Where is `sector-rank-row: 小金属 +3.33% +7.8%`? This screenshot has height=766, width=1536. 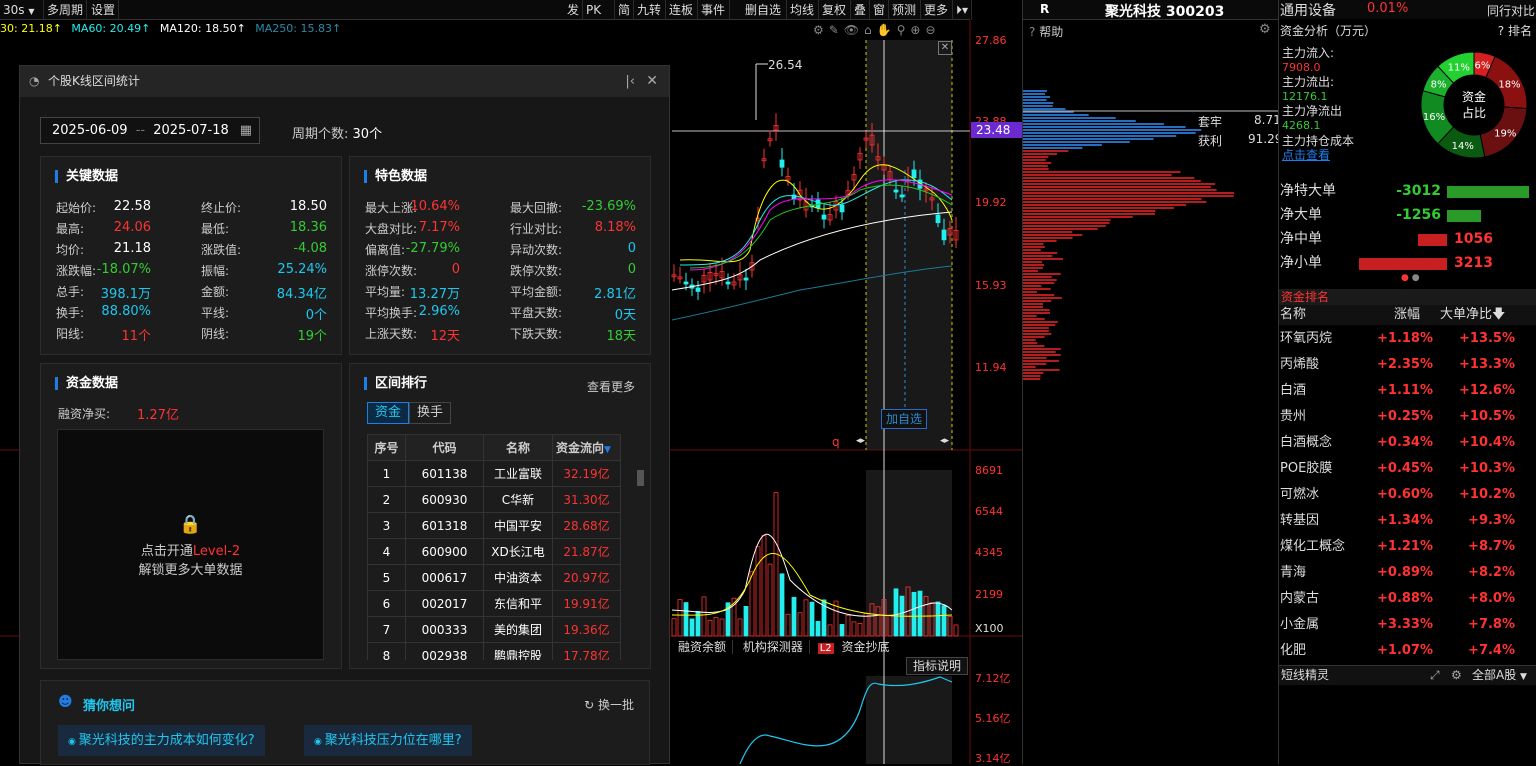 sector-rank-row: 小金属 +3.33% +7.8% is located at coordinates (1407, 625).